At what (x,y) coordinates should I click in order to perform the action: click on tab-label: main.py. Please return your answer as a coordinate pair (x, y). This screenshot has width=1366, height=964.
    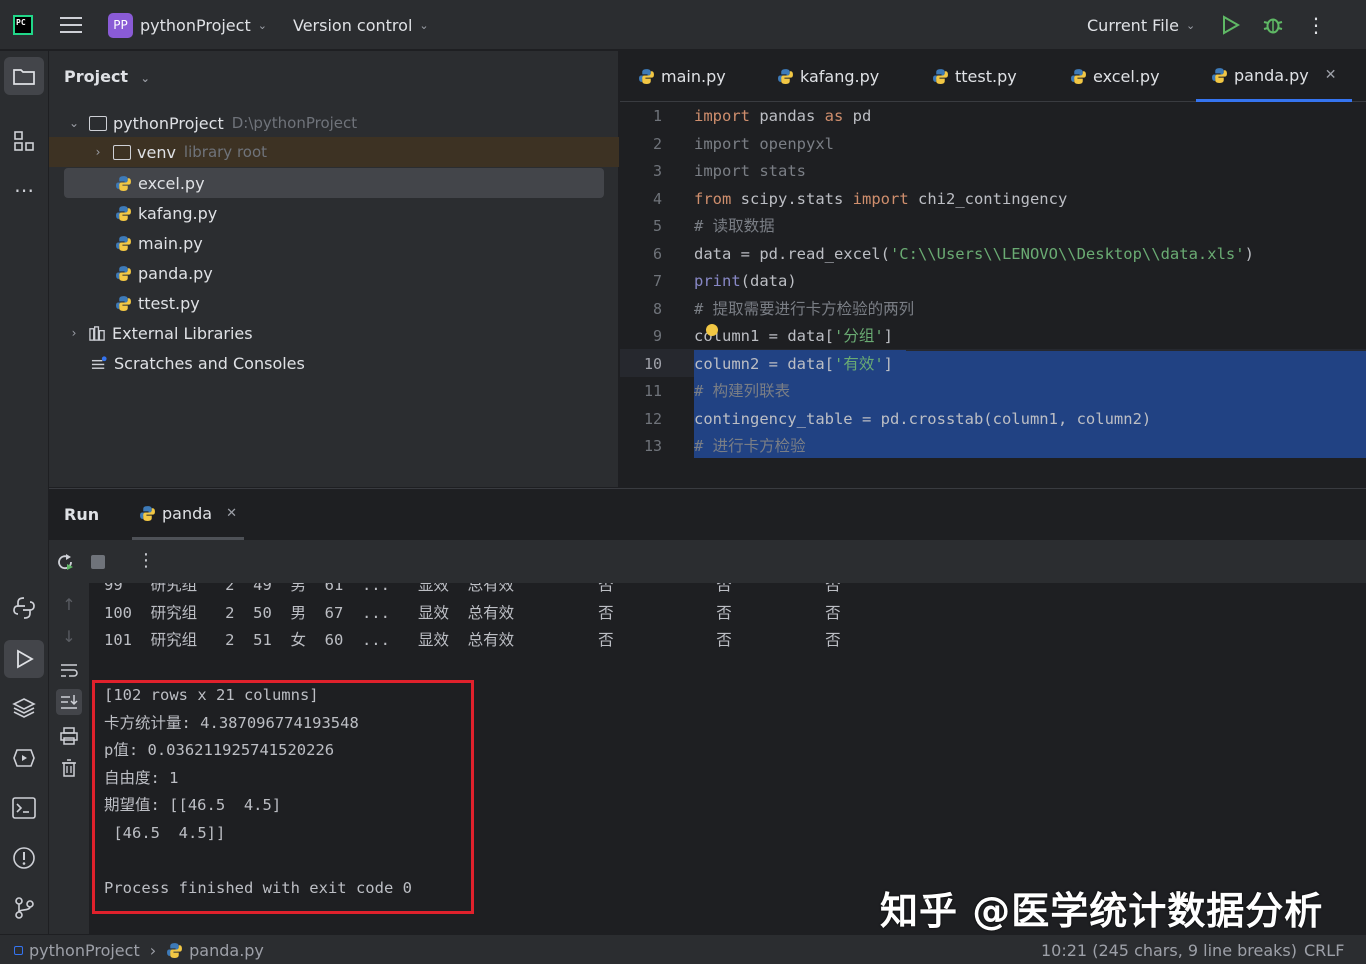
    Looking at the image, I should click on (693, 76).